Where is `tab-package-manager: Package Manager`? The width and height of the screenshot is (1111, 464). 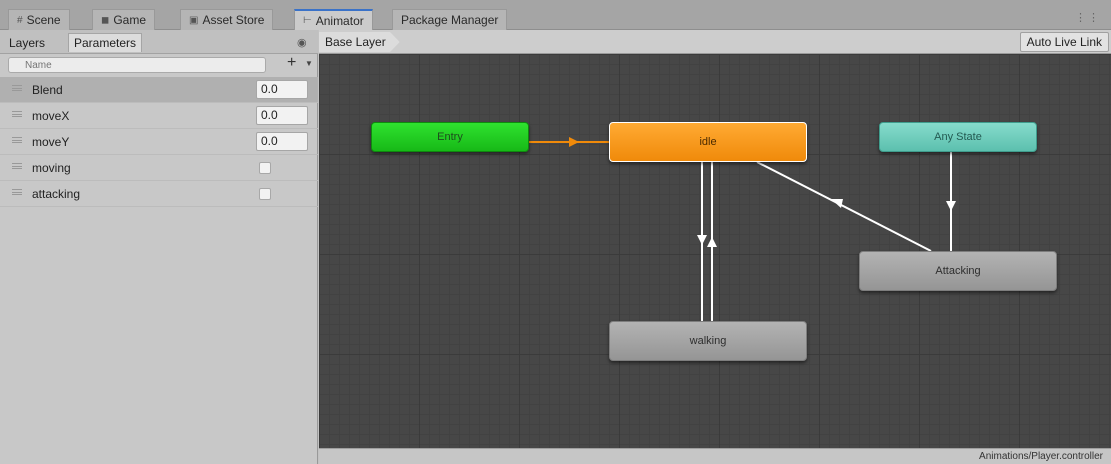 tab-package-manager: Package Manager is located at coordinates (450, 19).